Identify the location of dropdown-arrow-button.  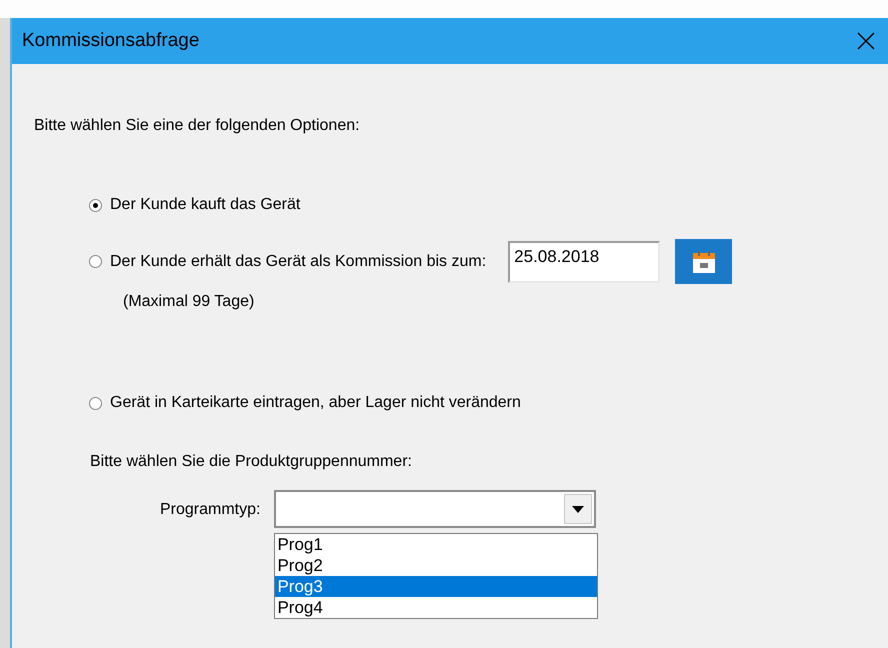
(578, 509).